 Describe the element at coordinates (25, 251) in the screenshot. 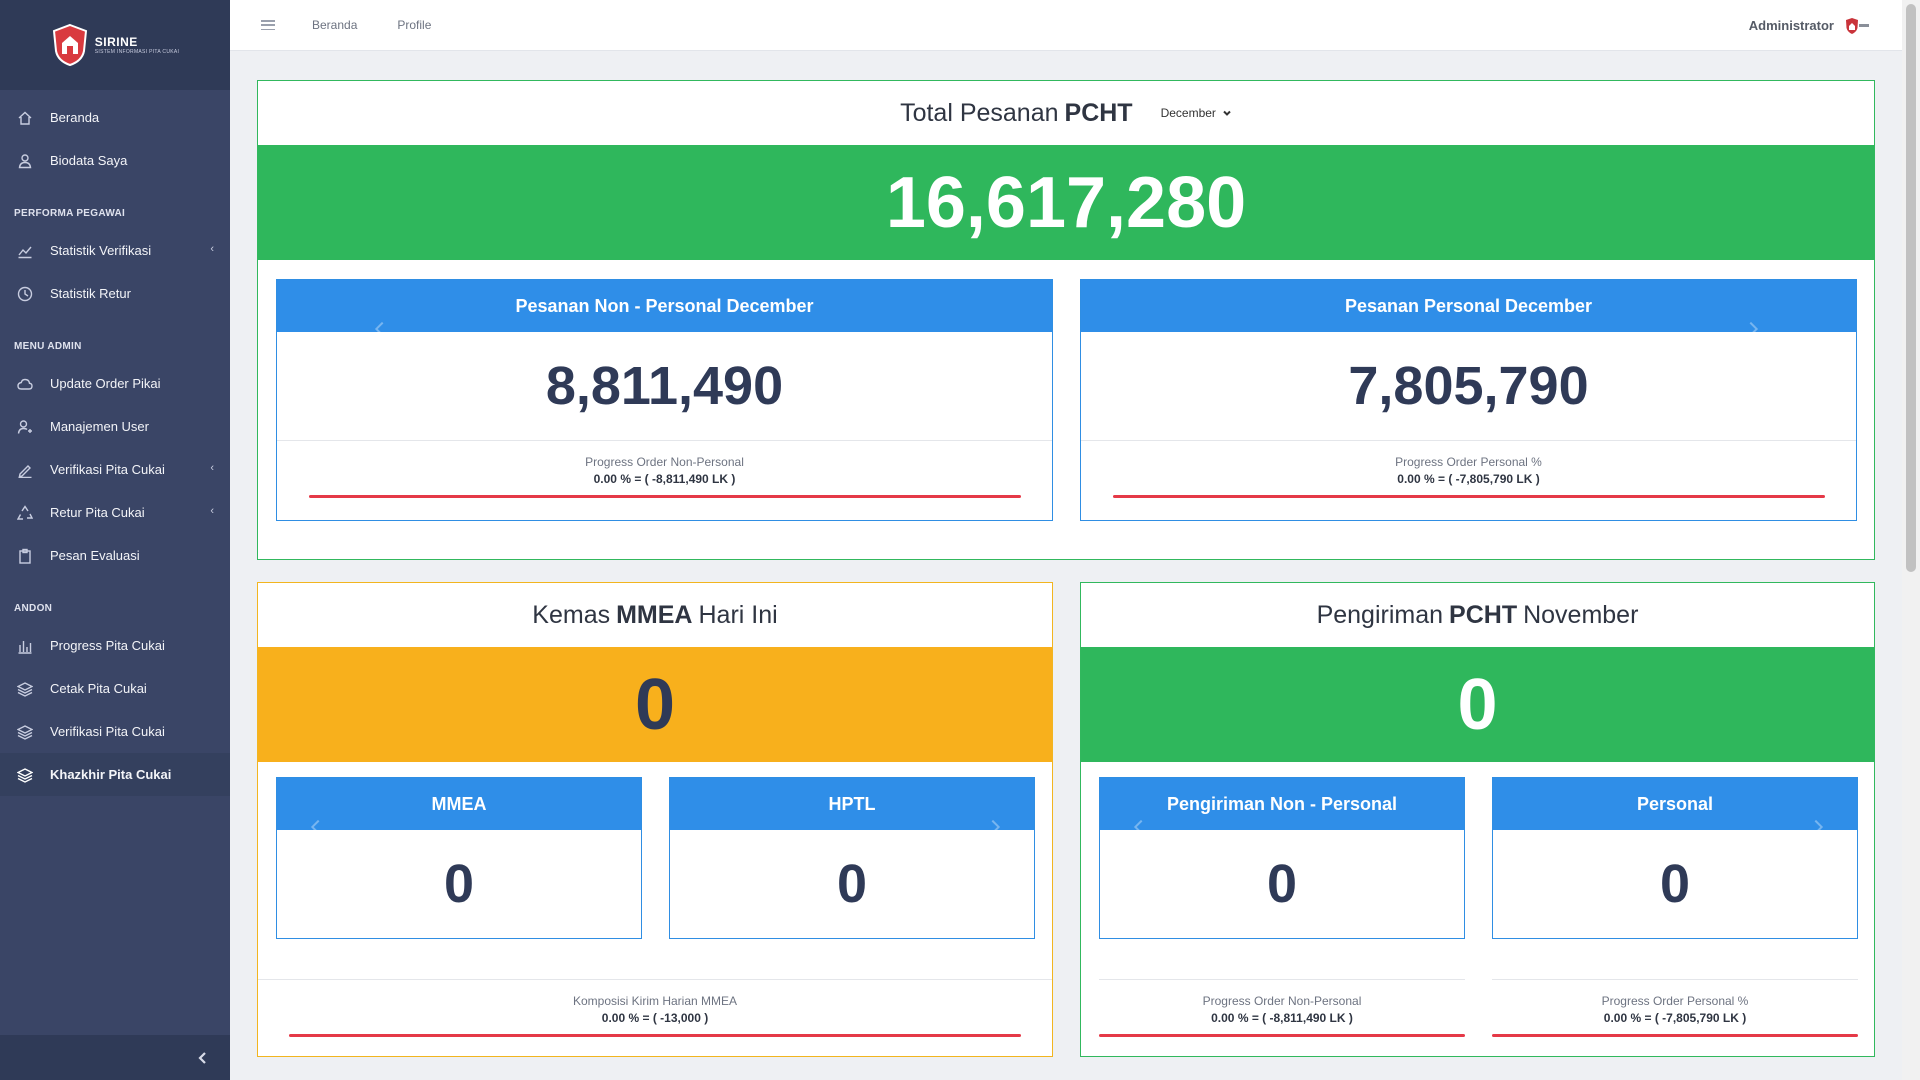

I see `chart-line-icon` at that location.